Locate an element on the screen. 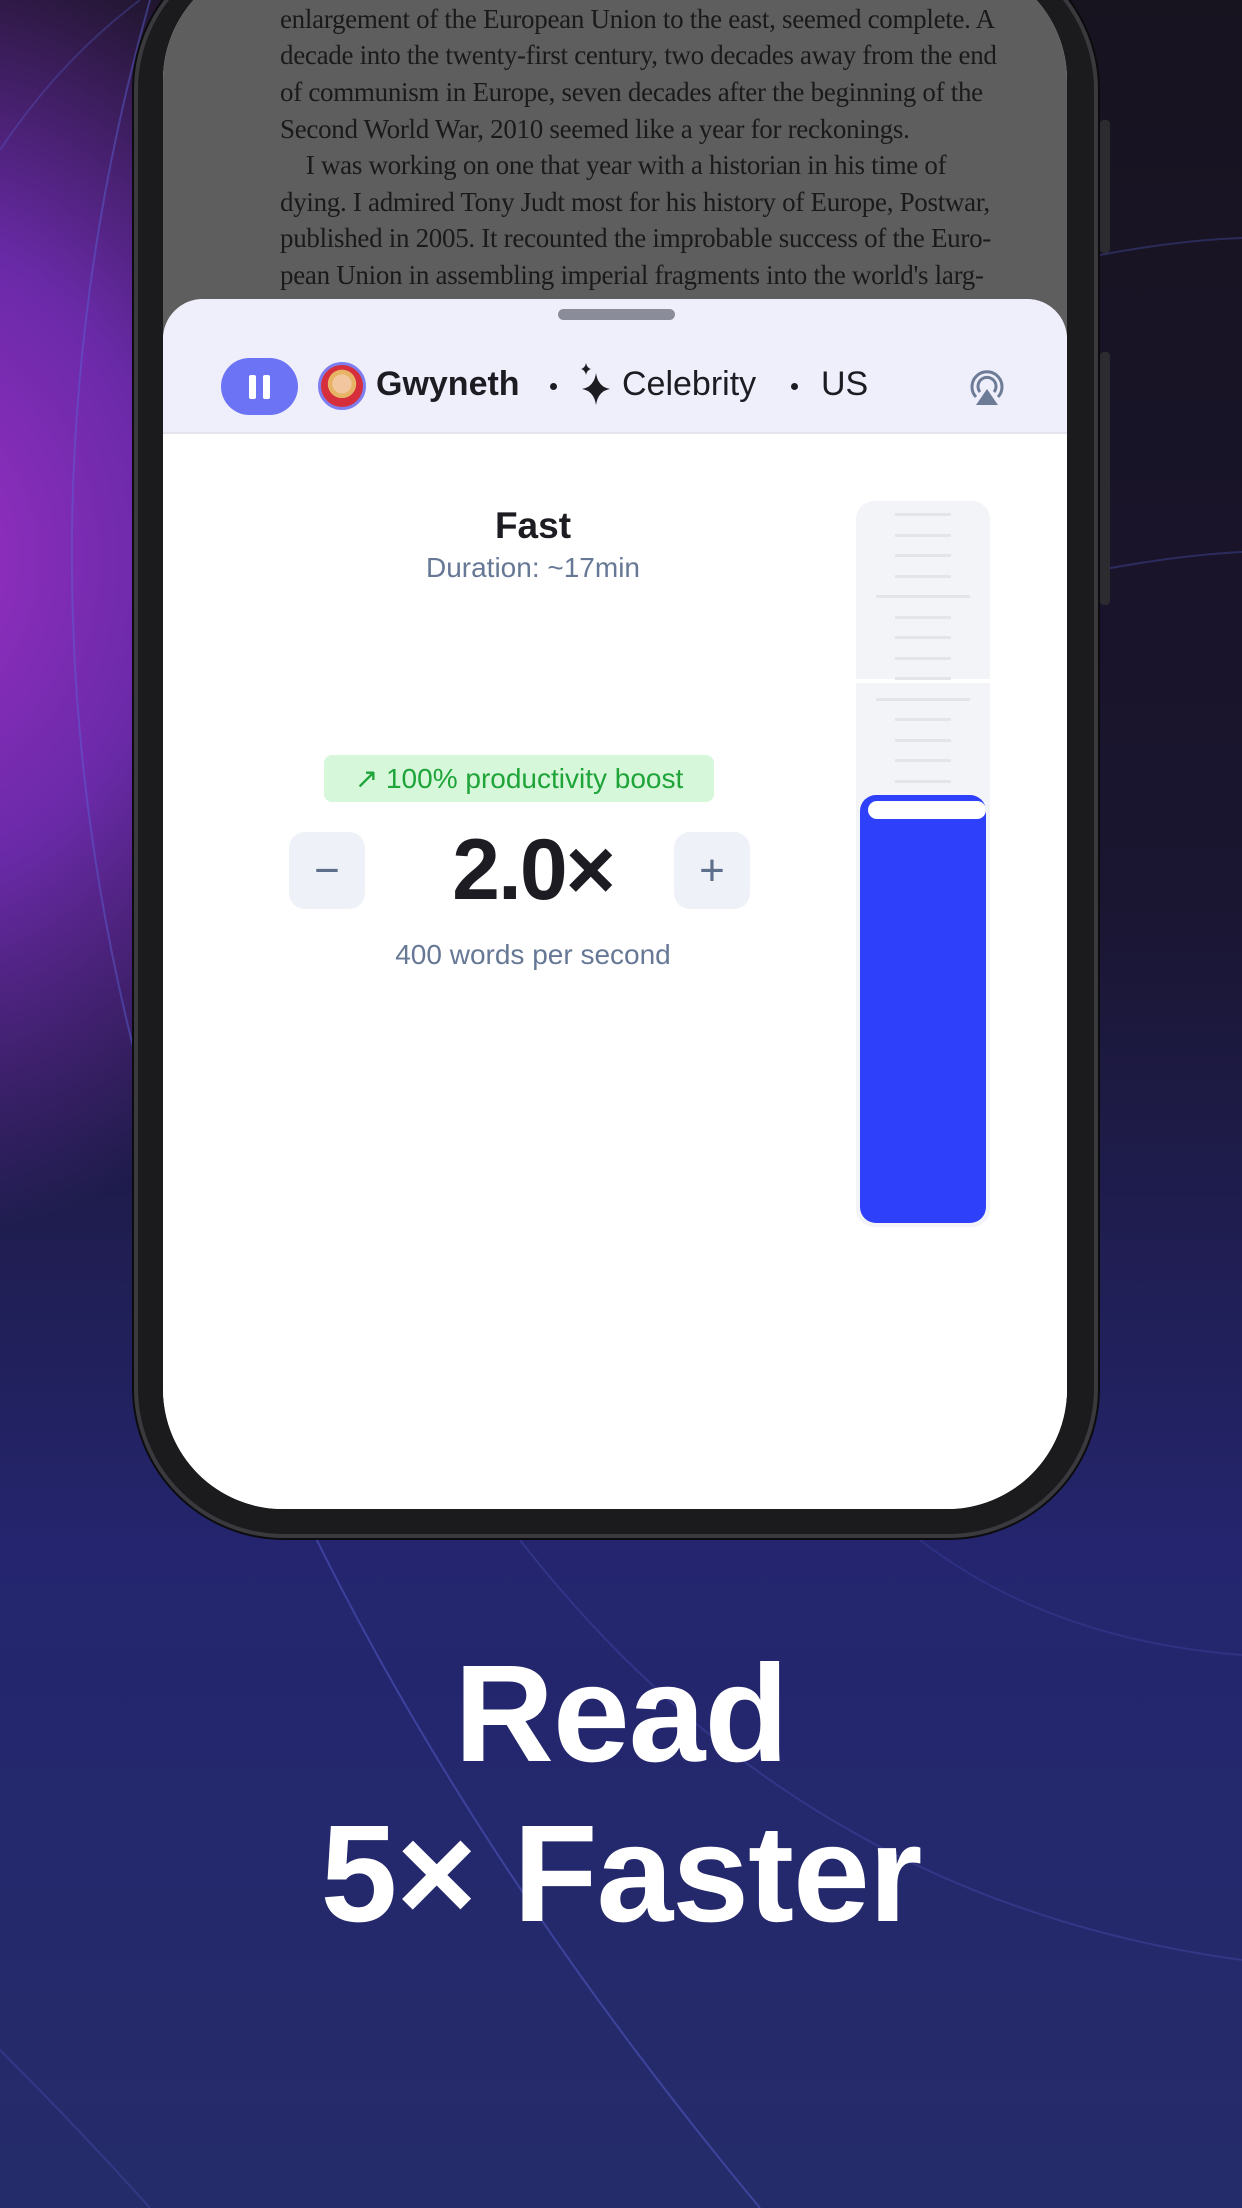 The image size is (1242, 2208). avatar is located at coordinates (342, 386).